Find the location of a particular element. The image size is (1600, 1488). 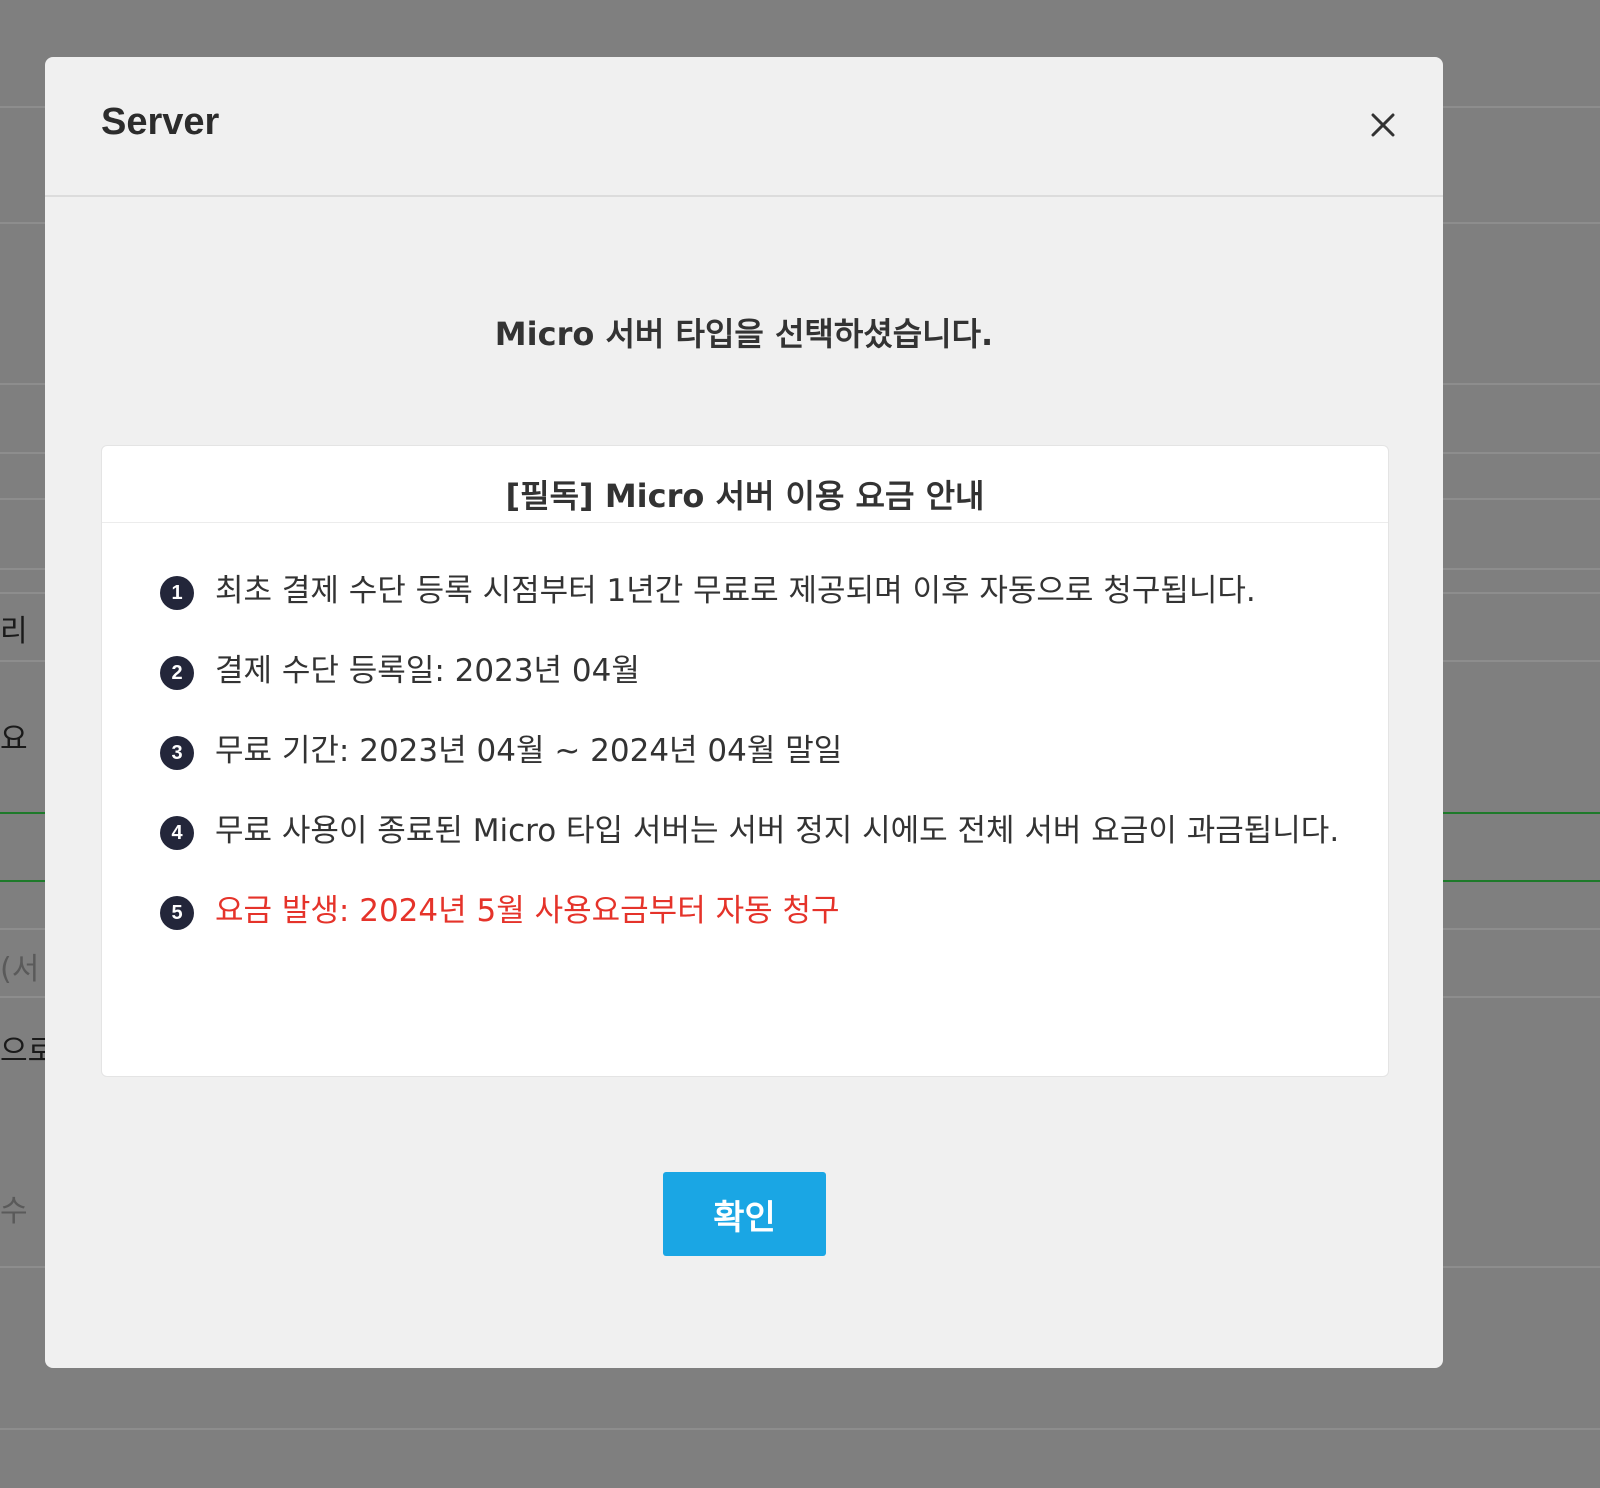

notice-item: 2 결제 수단 등록일: 2023년 04월 is located at coordinates (750, 671).